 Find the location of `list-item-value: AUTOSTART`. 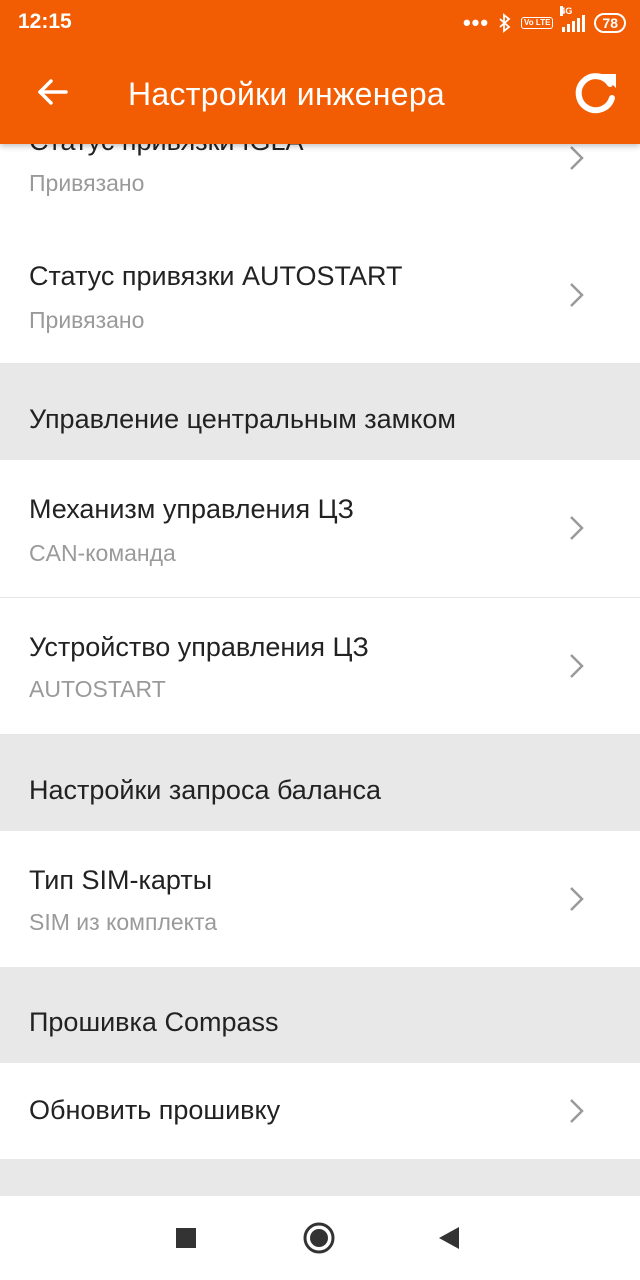

list-item-value: AUTOSTART is located at coordinates (97, 689).